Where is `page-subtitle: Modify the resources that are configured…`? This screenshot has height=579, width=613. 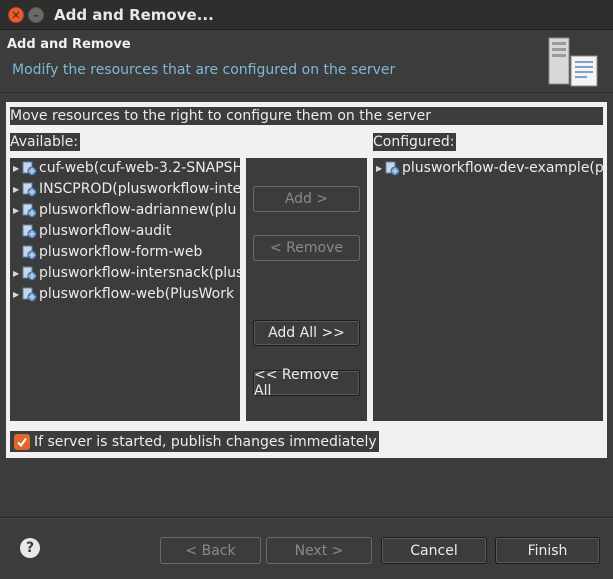 page-subtitle: Modify the resources that are configured… is located at coordinates (204, 70).